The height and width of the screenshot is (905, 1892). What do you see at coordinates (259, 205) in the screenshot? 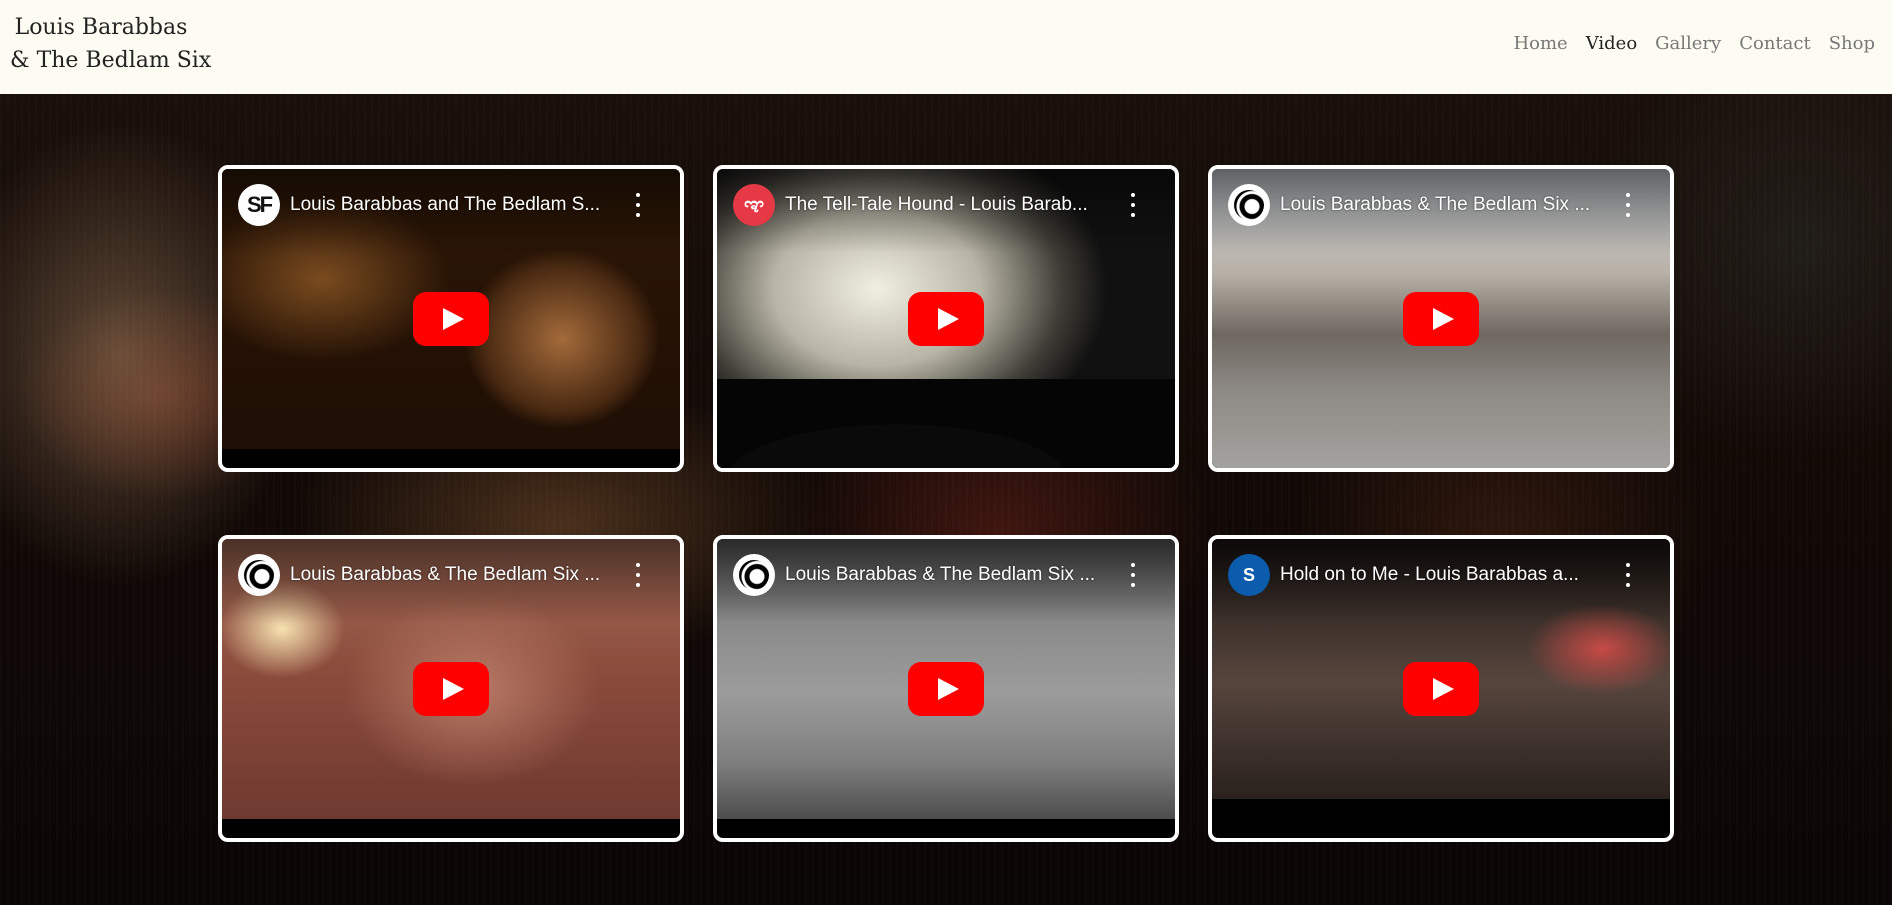
I see `sf-logo-icon: SF` at bounding box center [259, 205].